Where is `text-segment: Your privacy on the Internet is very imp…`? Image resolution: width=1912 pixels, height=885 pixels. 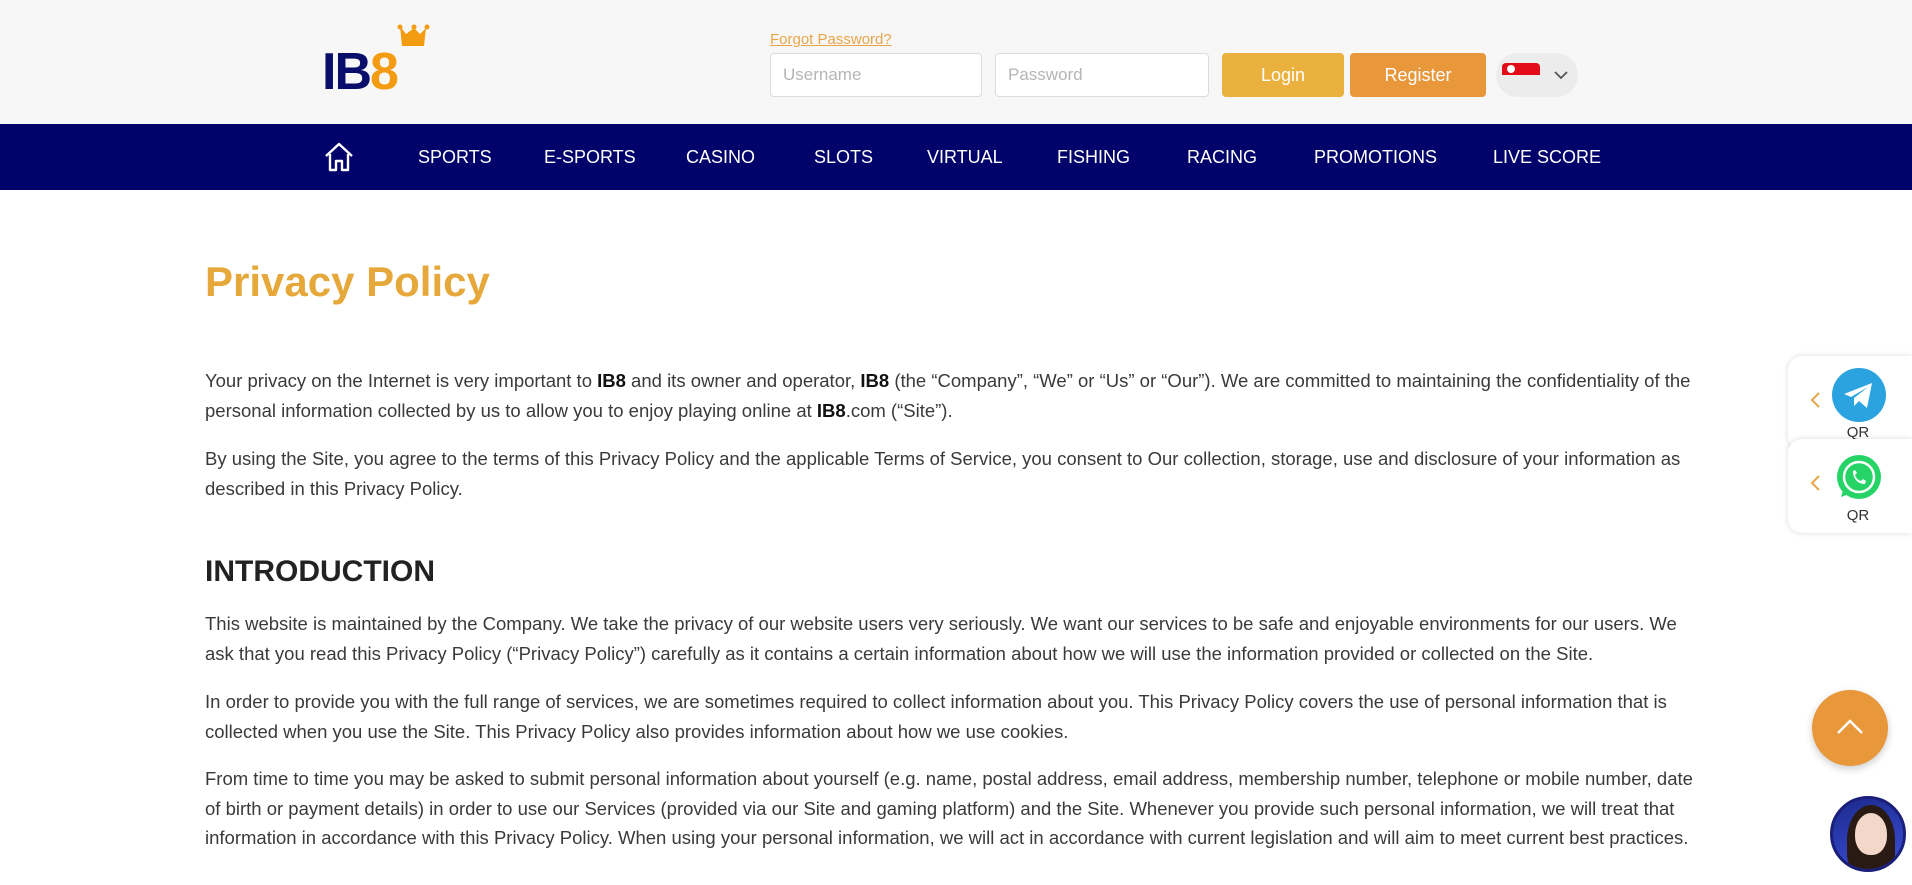 text-segment: Your privacy on the Internet is very imp… is located at coordinates (401, 380).